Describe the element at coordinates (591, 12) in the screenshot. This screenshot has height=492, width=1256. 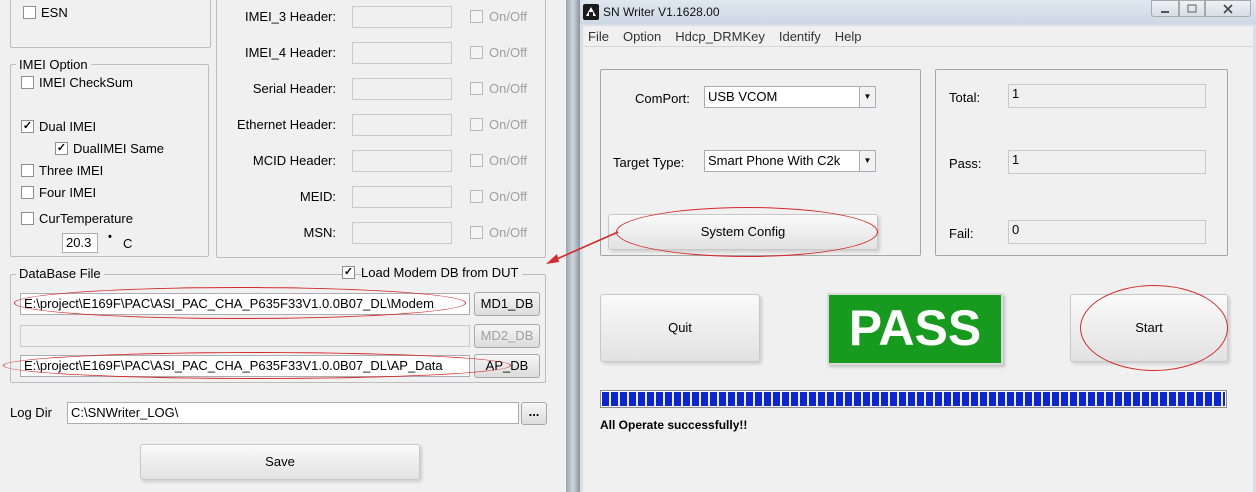
I see `app-icon` at that location.